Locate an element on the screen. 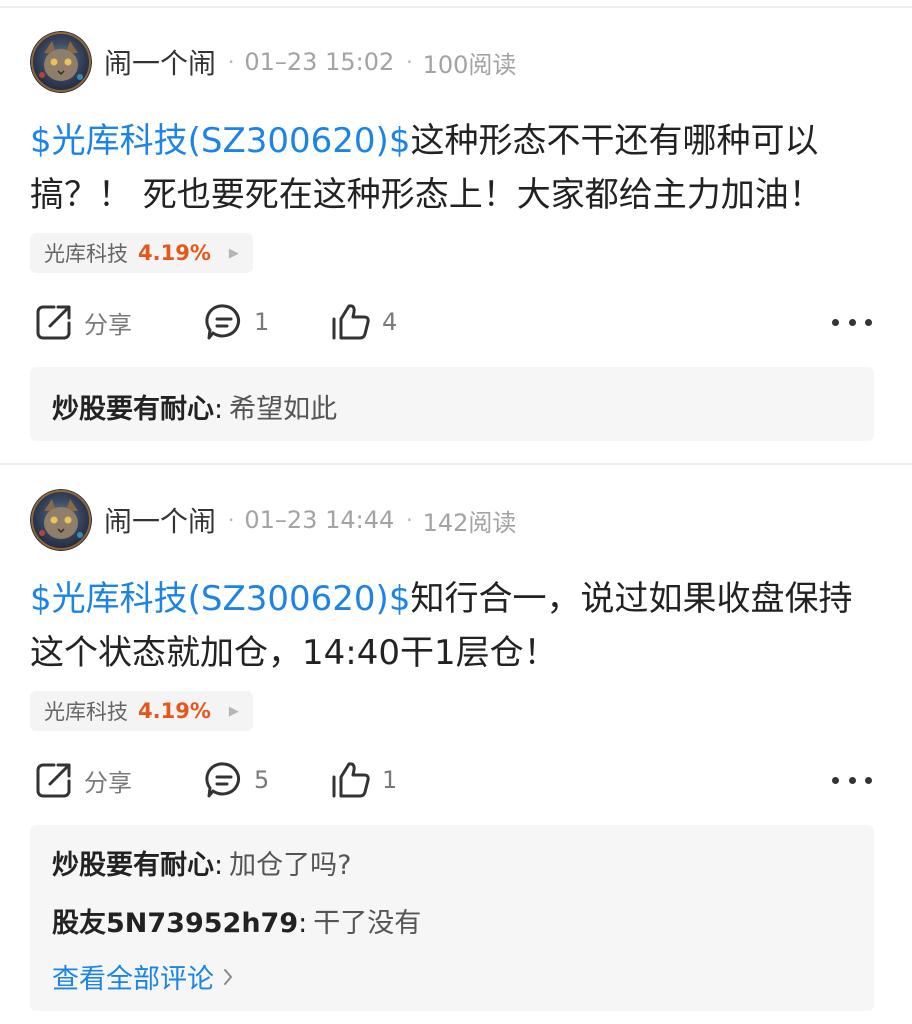 This screenshot has width=912, height=1024. view-all-comments-link: 查看全部评论 is located at coordinates (143, 976).